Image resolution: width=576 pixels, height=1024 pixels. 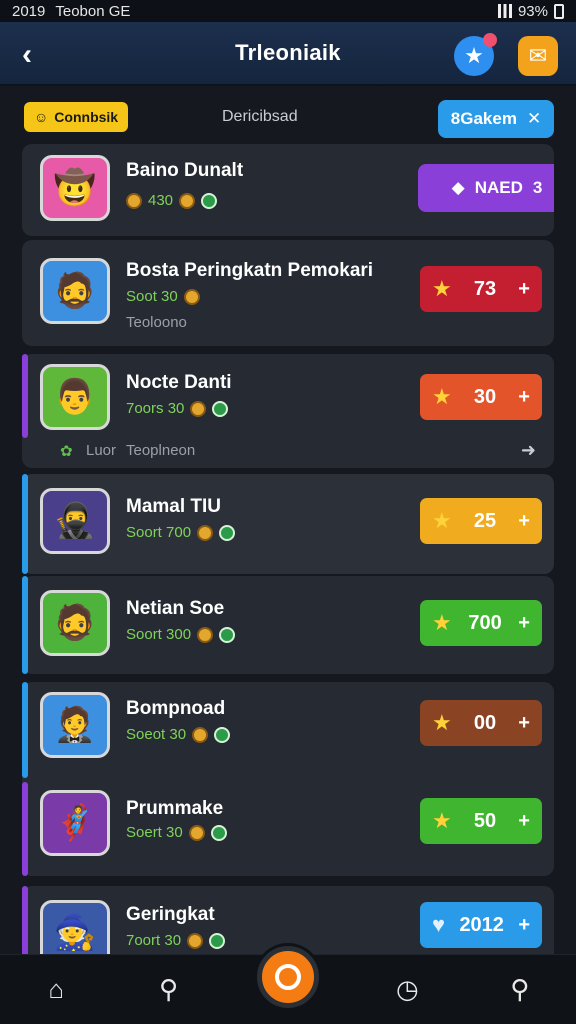 I want to click on search-icon: ⚲, so click(x=169, y=989).